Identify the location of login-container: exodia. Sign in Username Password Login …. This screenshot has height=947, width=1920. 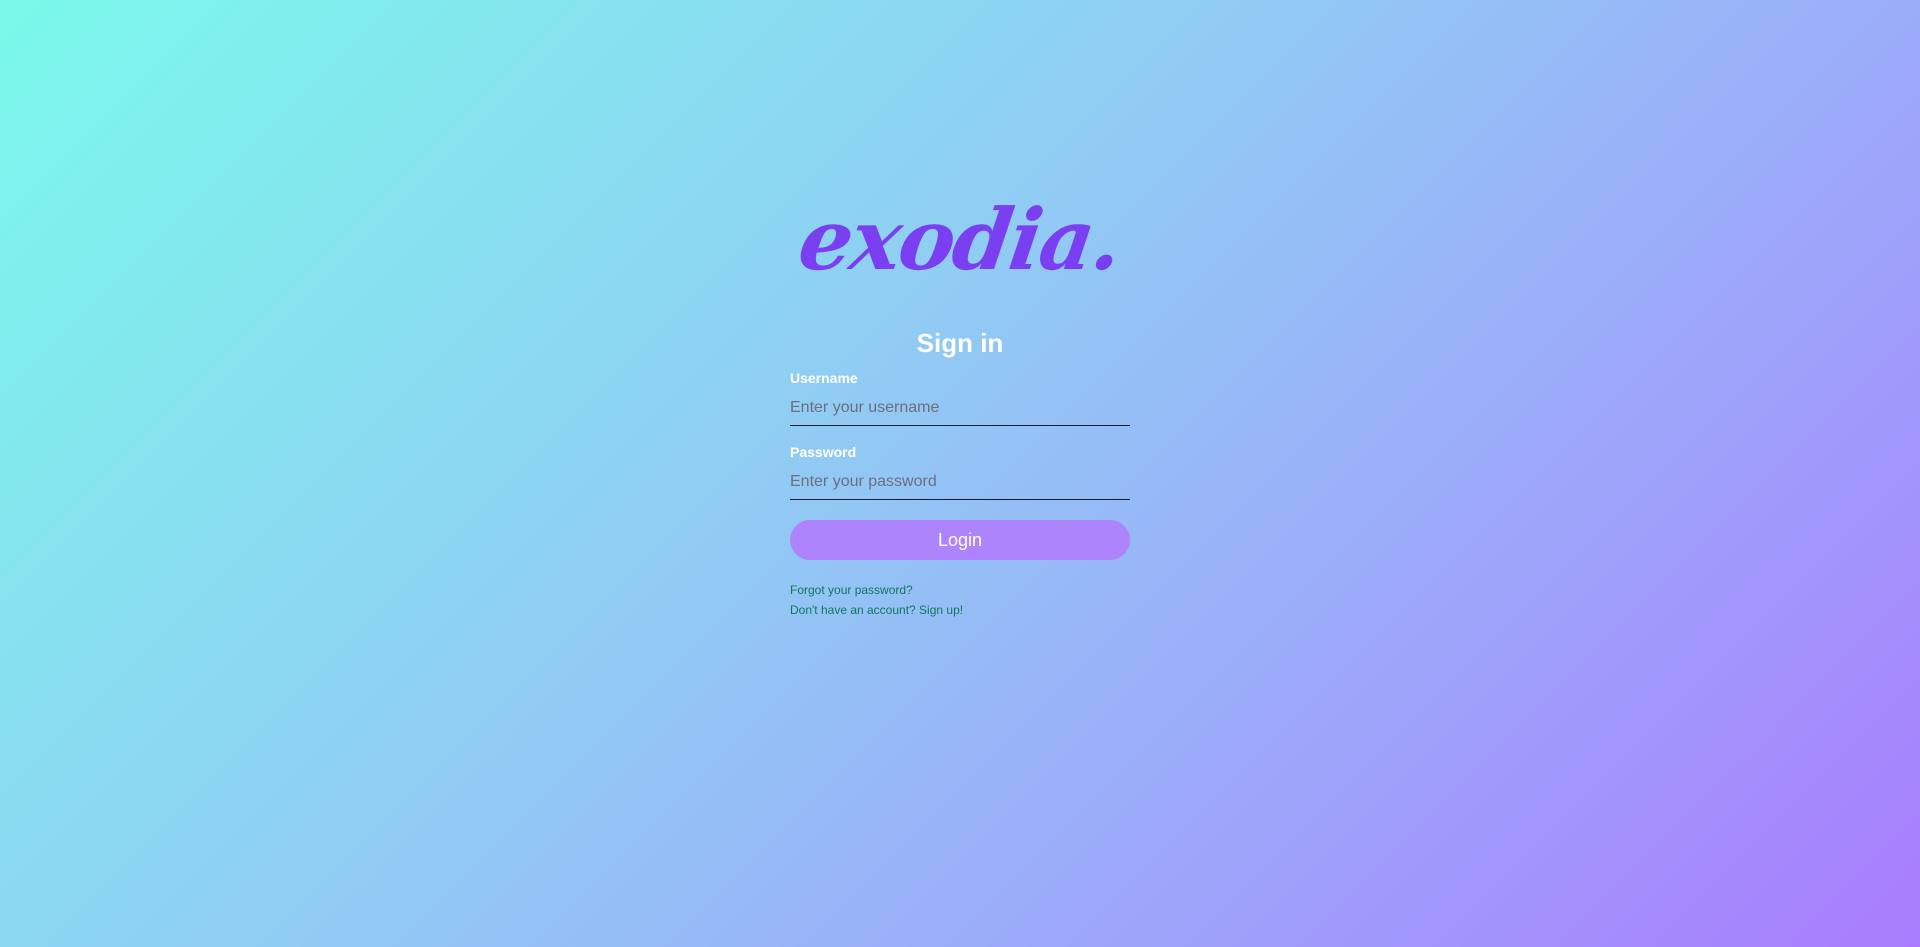
(960, 405).